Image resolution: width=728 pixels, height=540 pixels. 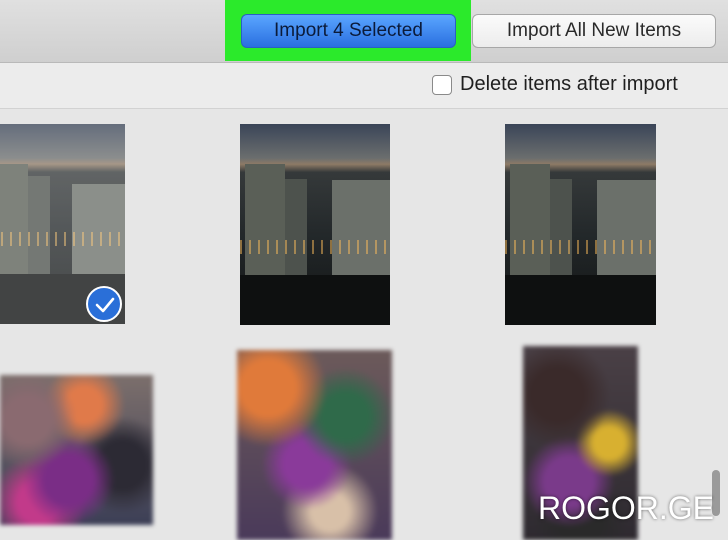 I want to click on checkmark-icon, so click(x=105, y=305).